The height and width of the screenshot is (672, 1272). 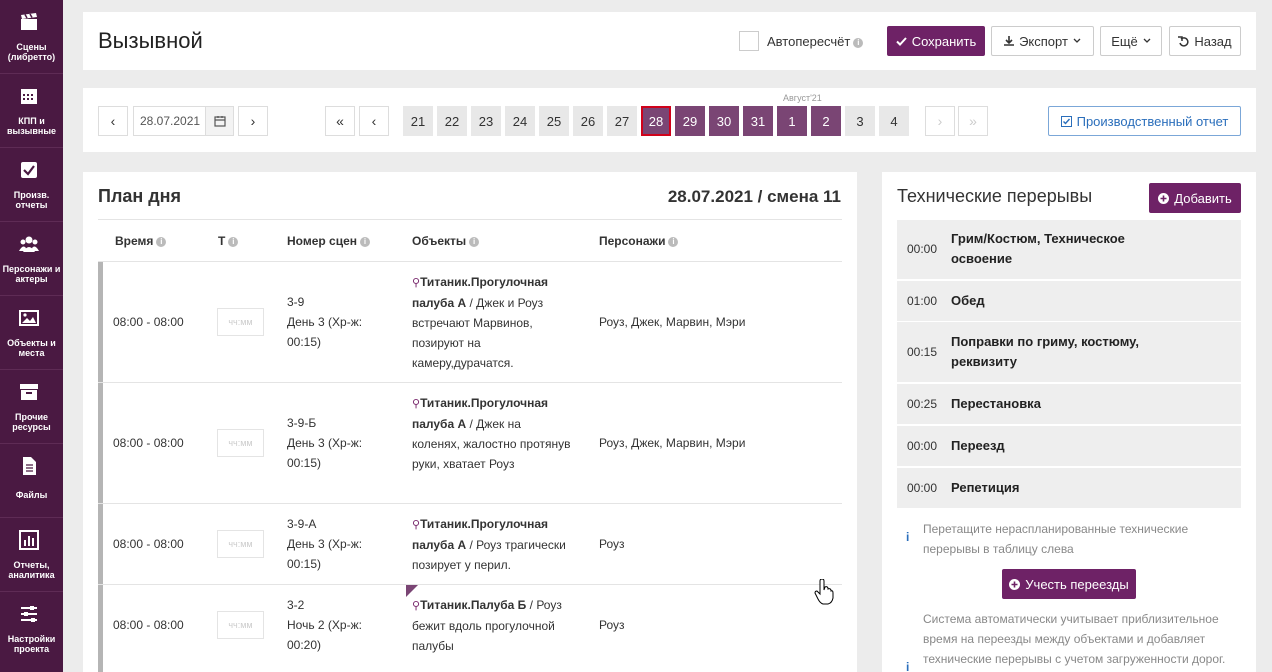 I want to click on sidebar-item-label: Сцены (либретто), so click(x=31, y=52).